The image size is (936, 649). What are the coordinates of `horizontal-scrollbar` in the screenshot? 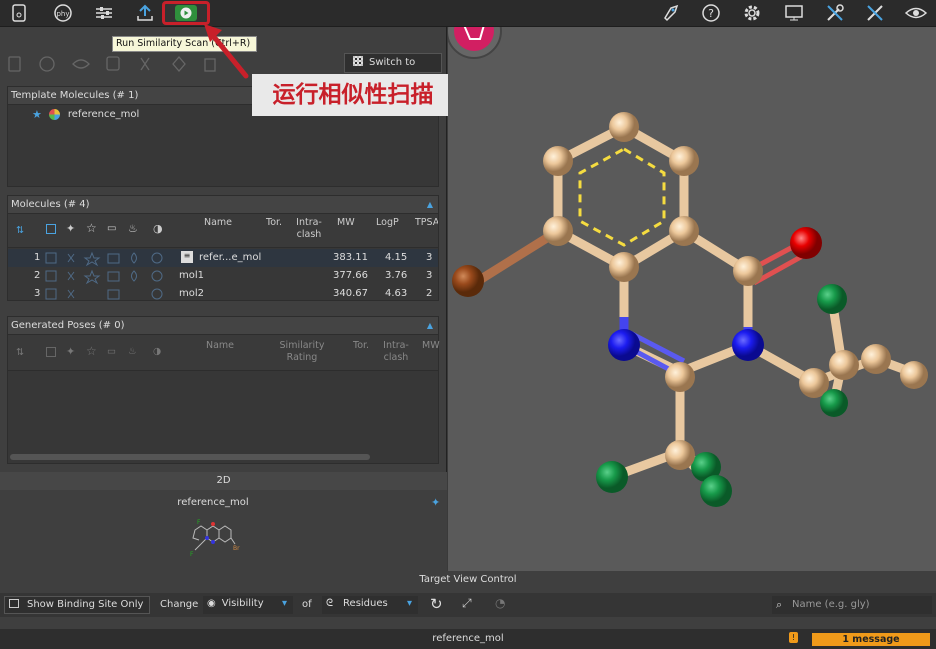 It's located at (190, 457).